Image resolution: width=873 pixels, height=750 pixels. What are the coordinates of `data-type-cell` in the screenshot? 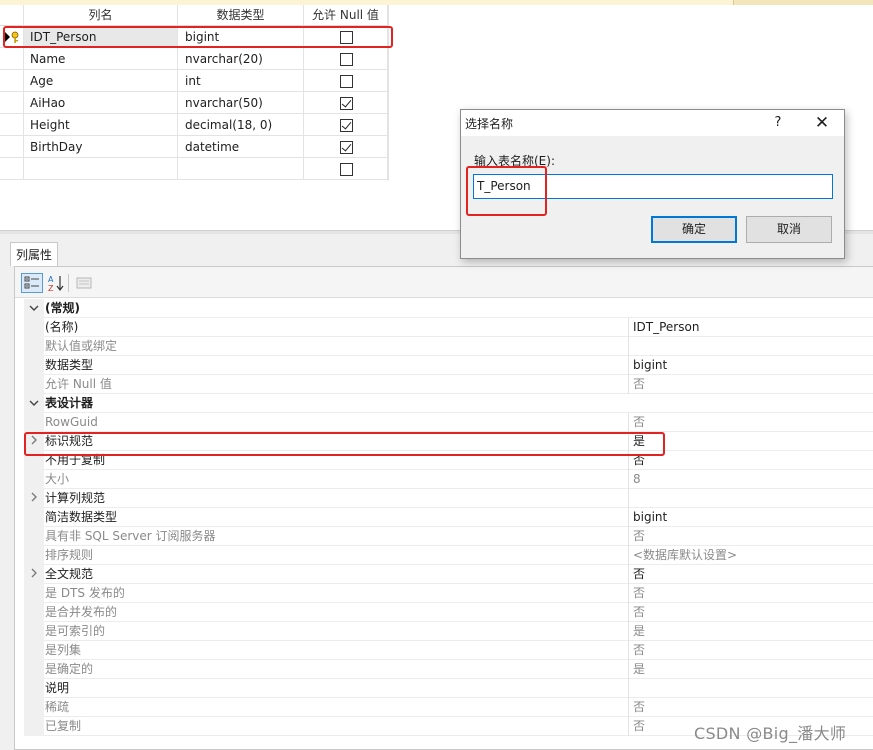 It's located at (241, 169).